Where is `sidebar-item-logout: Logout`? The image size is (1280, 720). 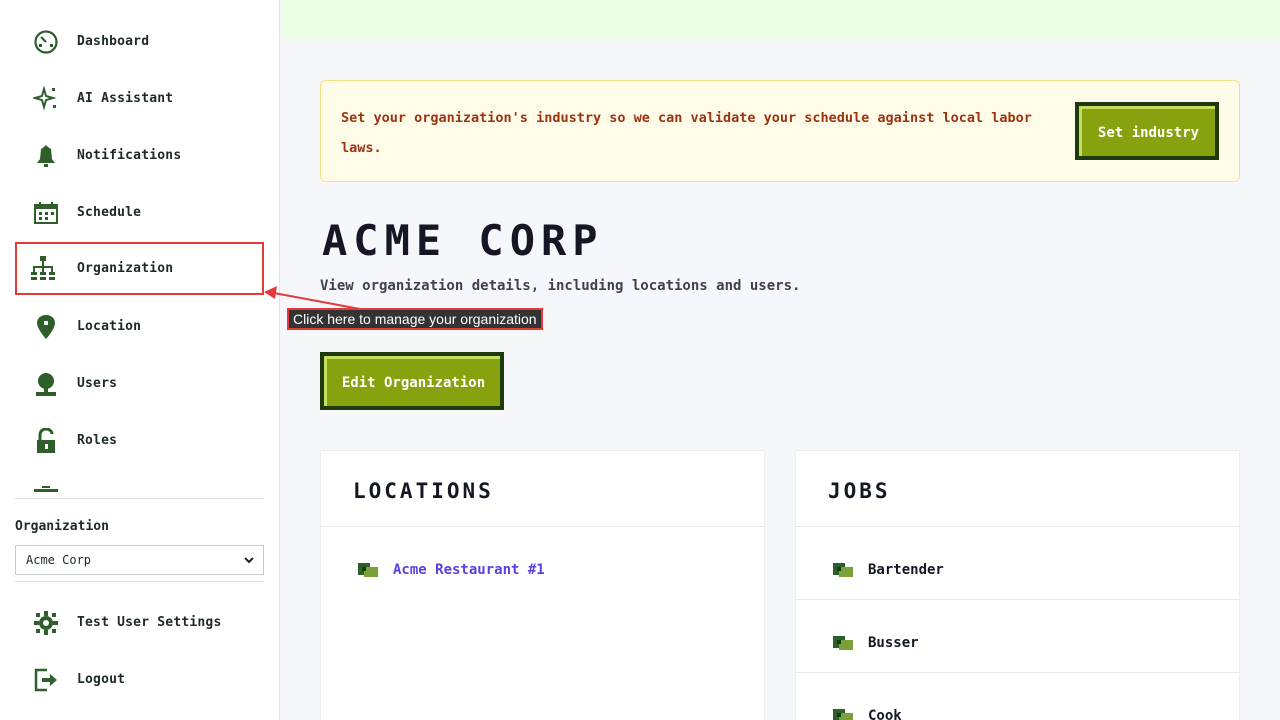
sidebar-item-logout: Logout is located at coordinates (139, 679).